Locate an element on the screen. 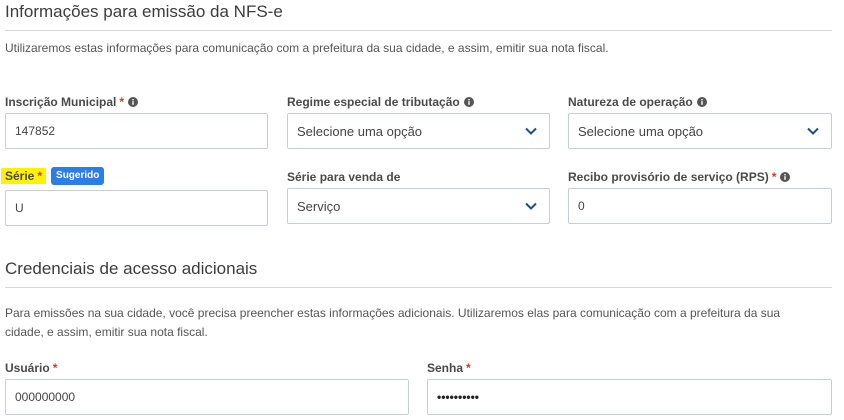 Image resolution: width=844 pixels, height=420 pixels. inscricao-value: 147852 is located at coordinates (35, 131).